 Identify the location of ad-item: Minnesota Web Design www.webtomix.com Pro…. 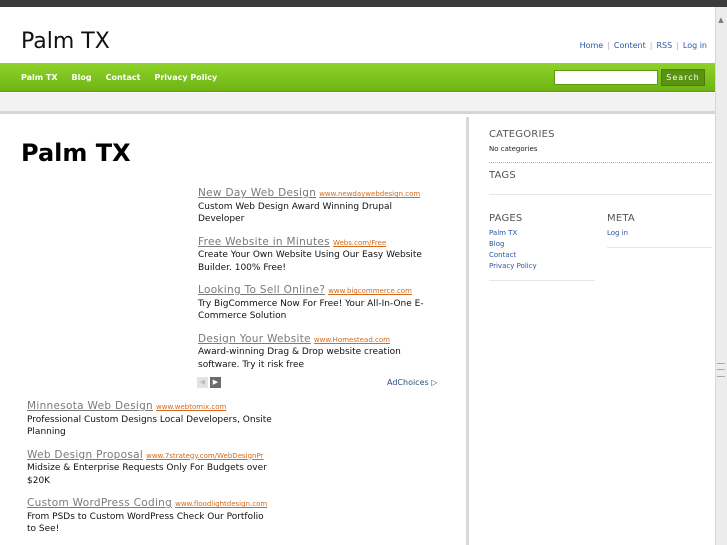
(149, 419).